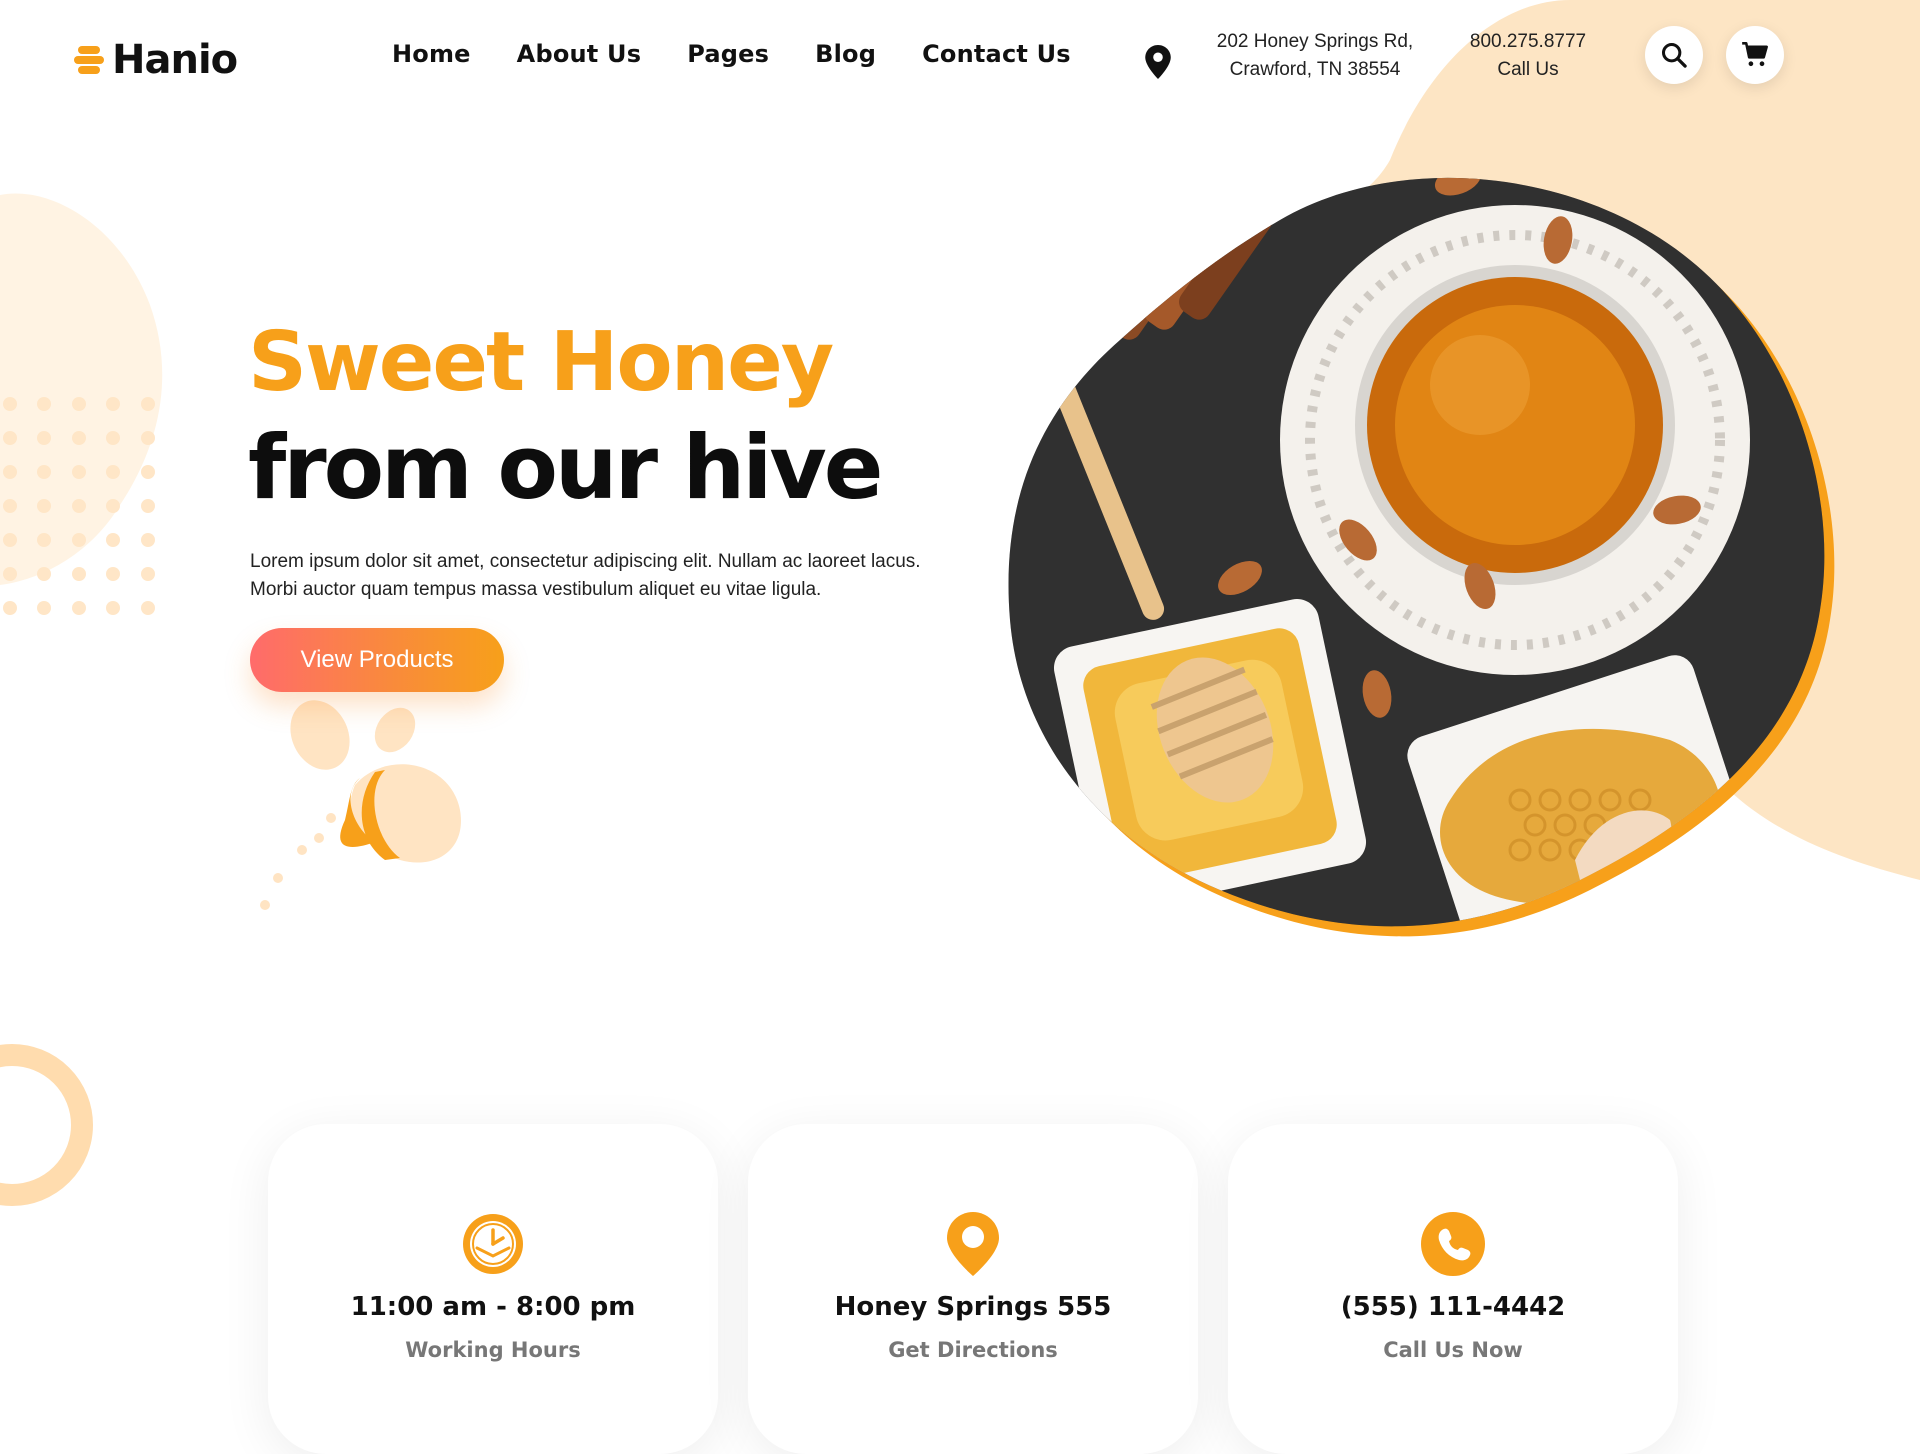 Image resolution: width=1920 pixels, height=1454 pixels. Describe the element at coordinates (973, 1289) in the screenshot. I see `directions-card: Honey Springs 555 Get Directions` at that location.